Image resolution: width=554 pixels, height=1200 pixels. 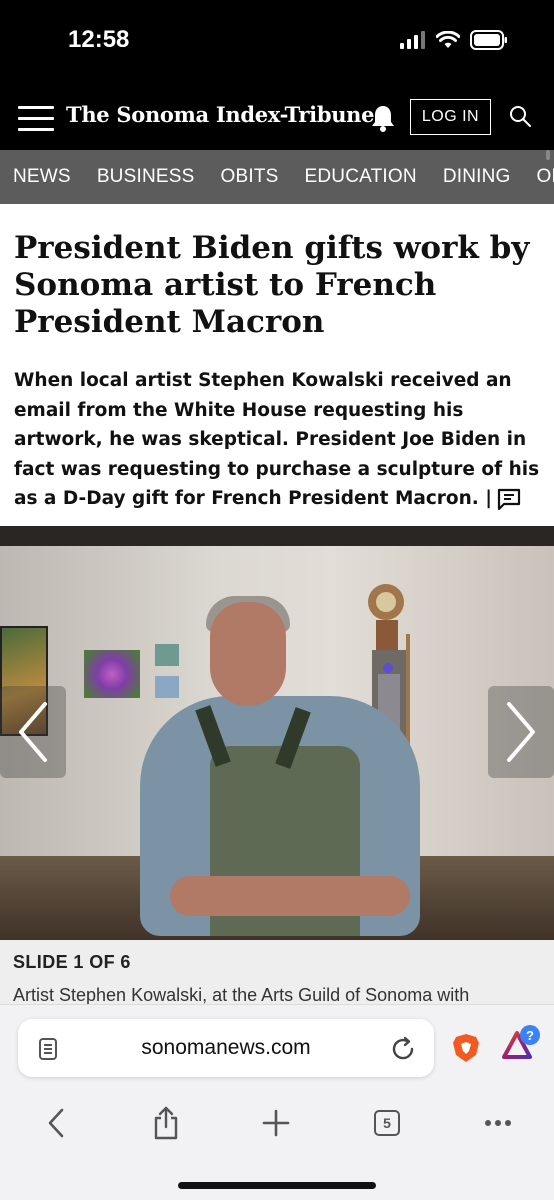 I want to click on plus-icon, so click(x=276, y=1123).